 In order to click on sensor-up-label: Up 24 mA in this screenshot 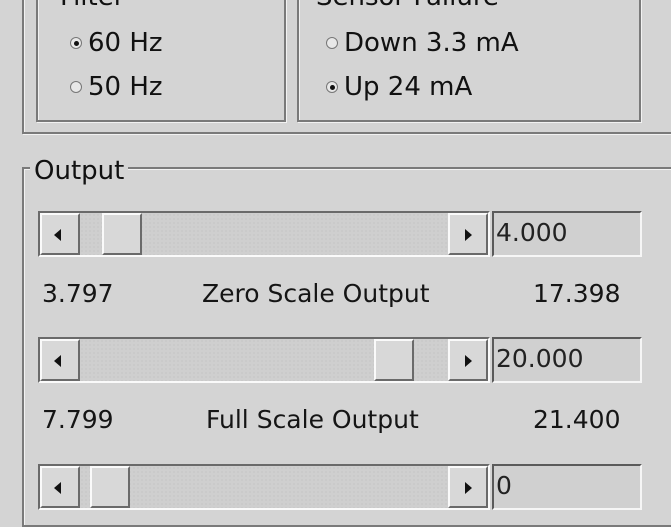, I will do `click(408, 87)`.